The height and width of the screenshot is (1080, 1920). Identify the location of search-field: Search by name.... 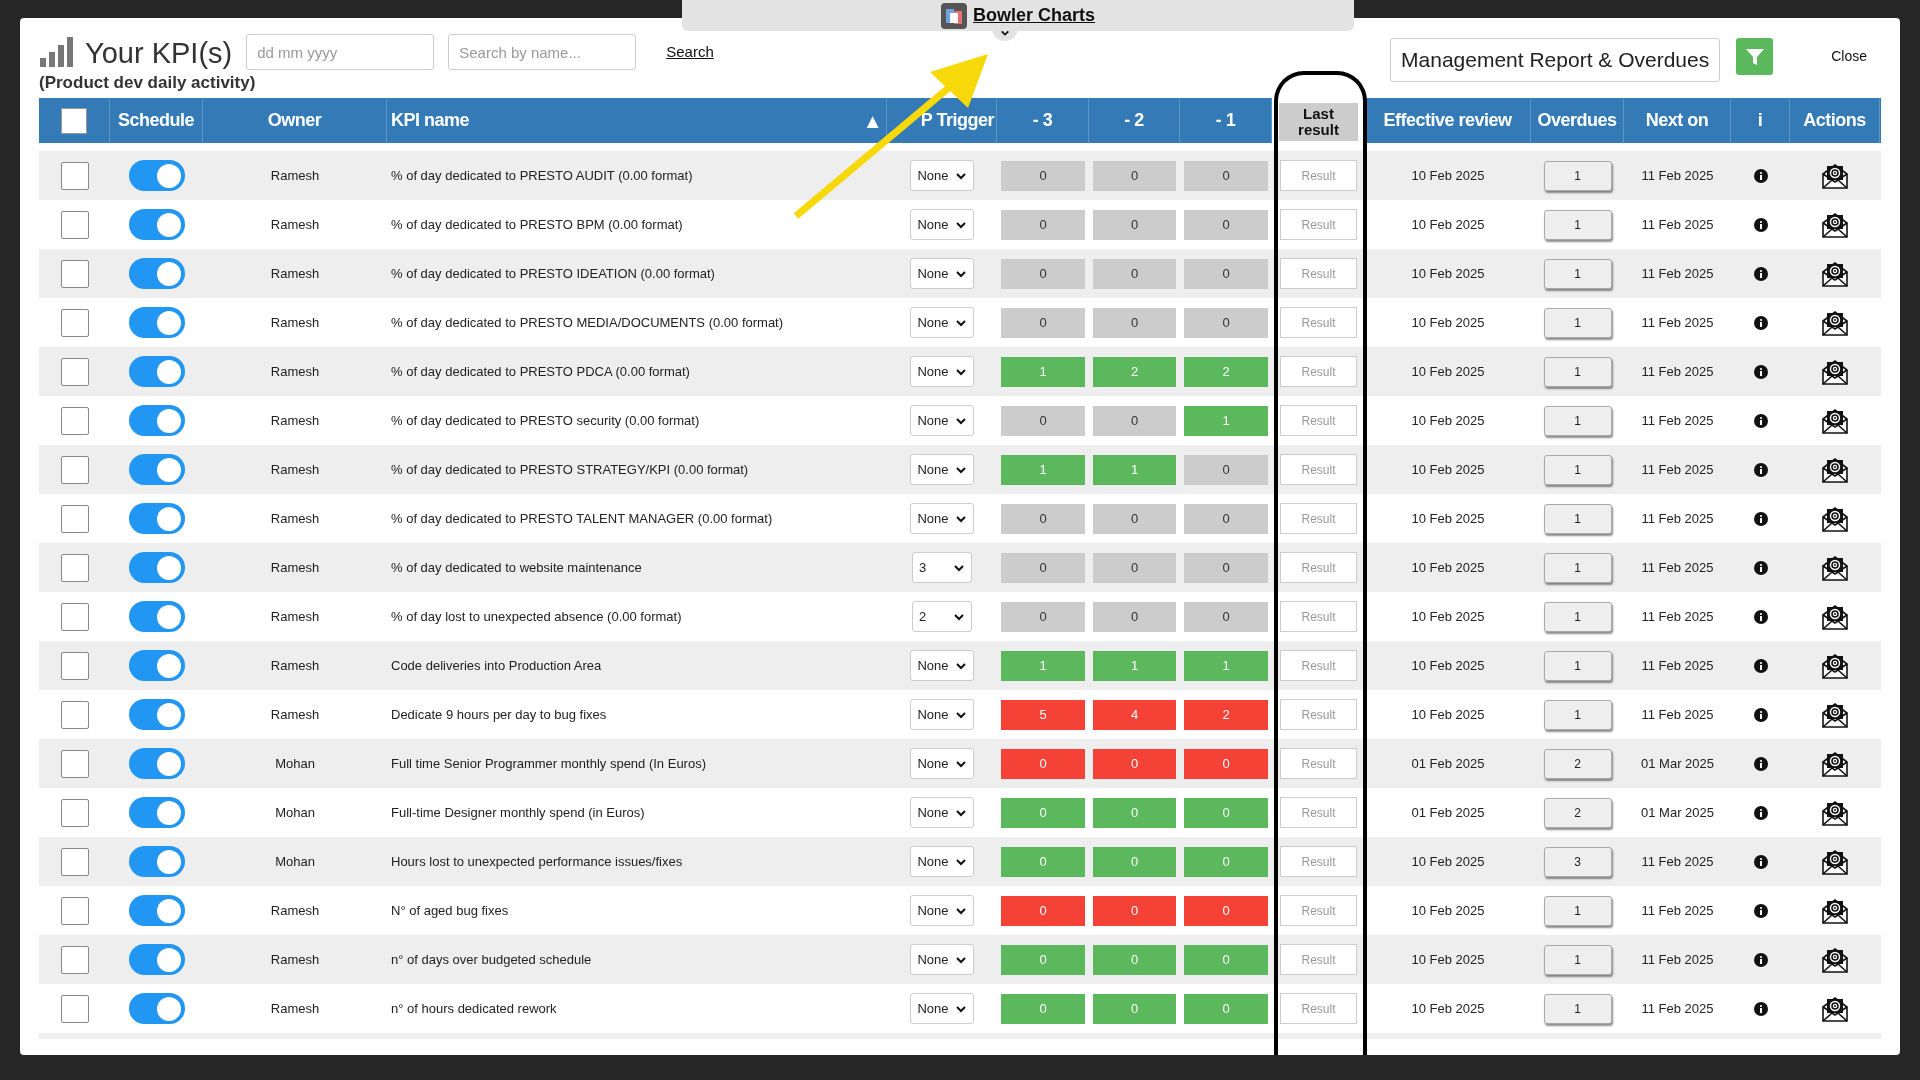
(542, 52).